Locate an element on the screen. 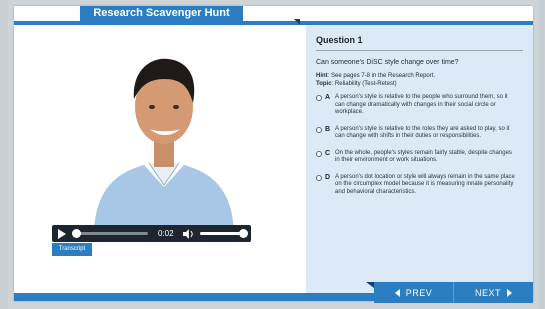  hint-label: Hint is located at coordinates (322, 76).